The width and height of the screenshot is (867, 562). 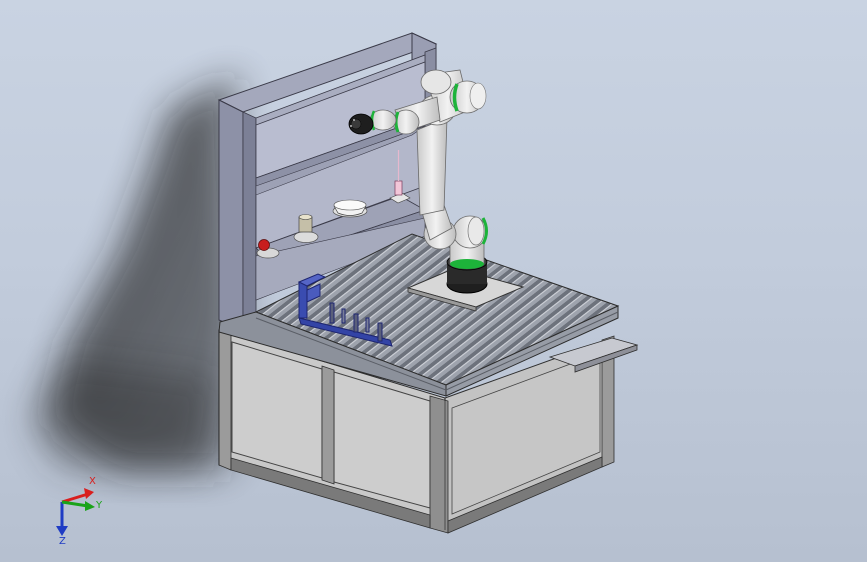 I want to click on y-arrow-icon, so click(x=90, y=506).